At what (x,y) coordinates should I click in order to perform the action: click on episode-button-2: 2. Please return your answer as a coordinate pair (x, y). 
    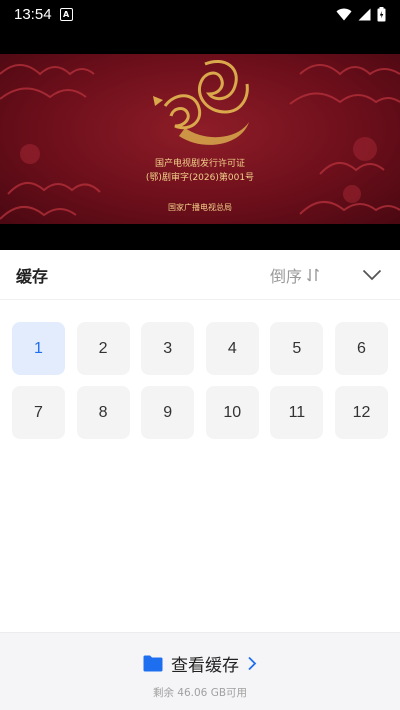
    Looking at the image, I should click on (103, 348).